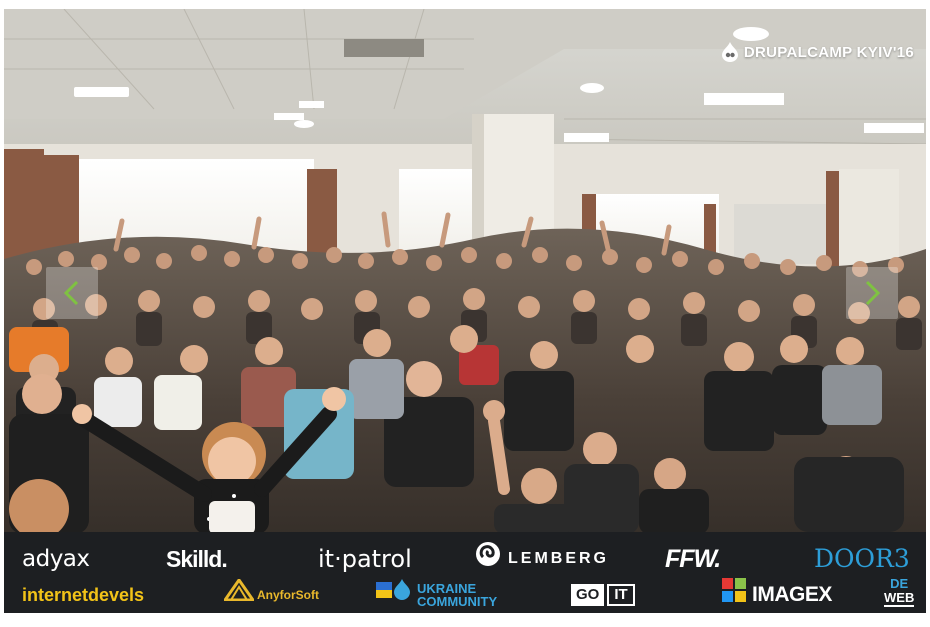 The image size is (930, 627). I want to click on sponsor-lemberg: LEMBERG, so click(542, 557).